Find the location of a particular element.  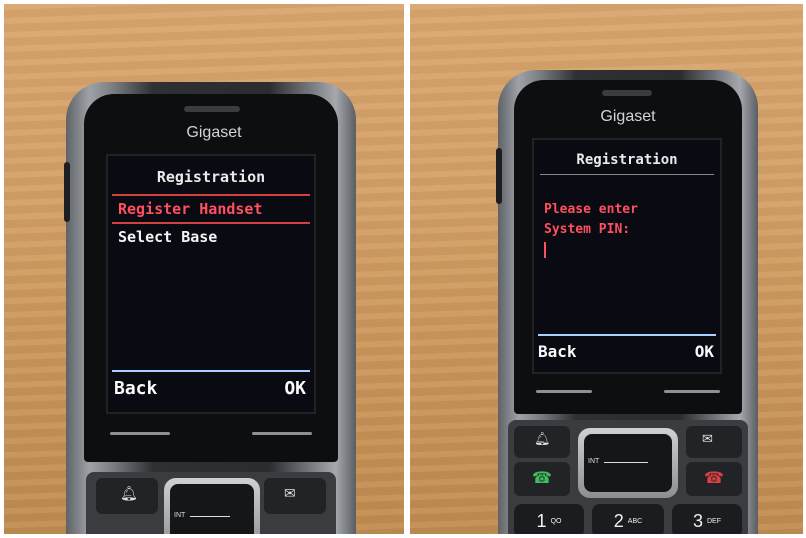

end-call-icon: ☎︎ is located at coordinates (714, 477).